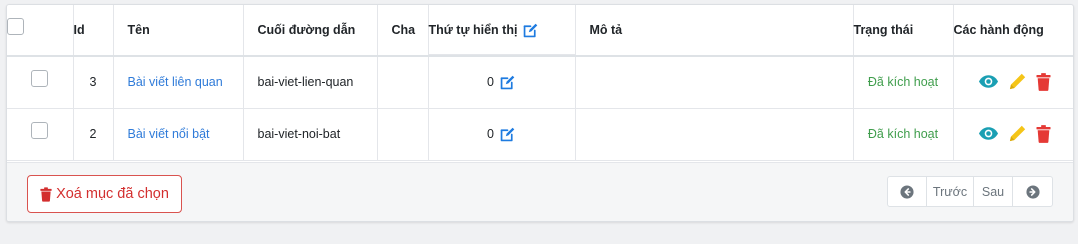 Image resolution: width=1078 pixels, height=244 pixels. I want to click on row-name-cell: Bài viết nổi bật, so click(178, 134).